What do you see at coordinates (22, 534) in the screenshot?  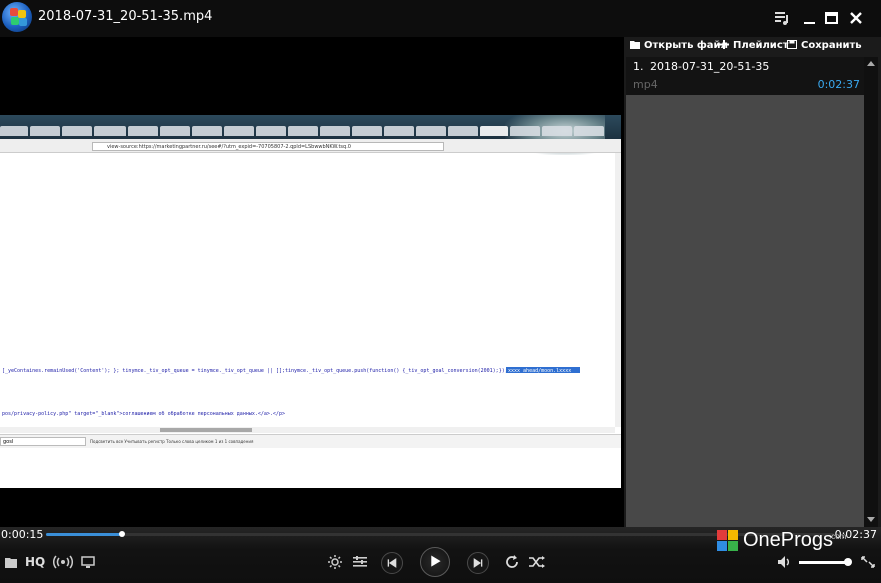 I see `current-time: 0:00:15` at bounding box center [22, 534].